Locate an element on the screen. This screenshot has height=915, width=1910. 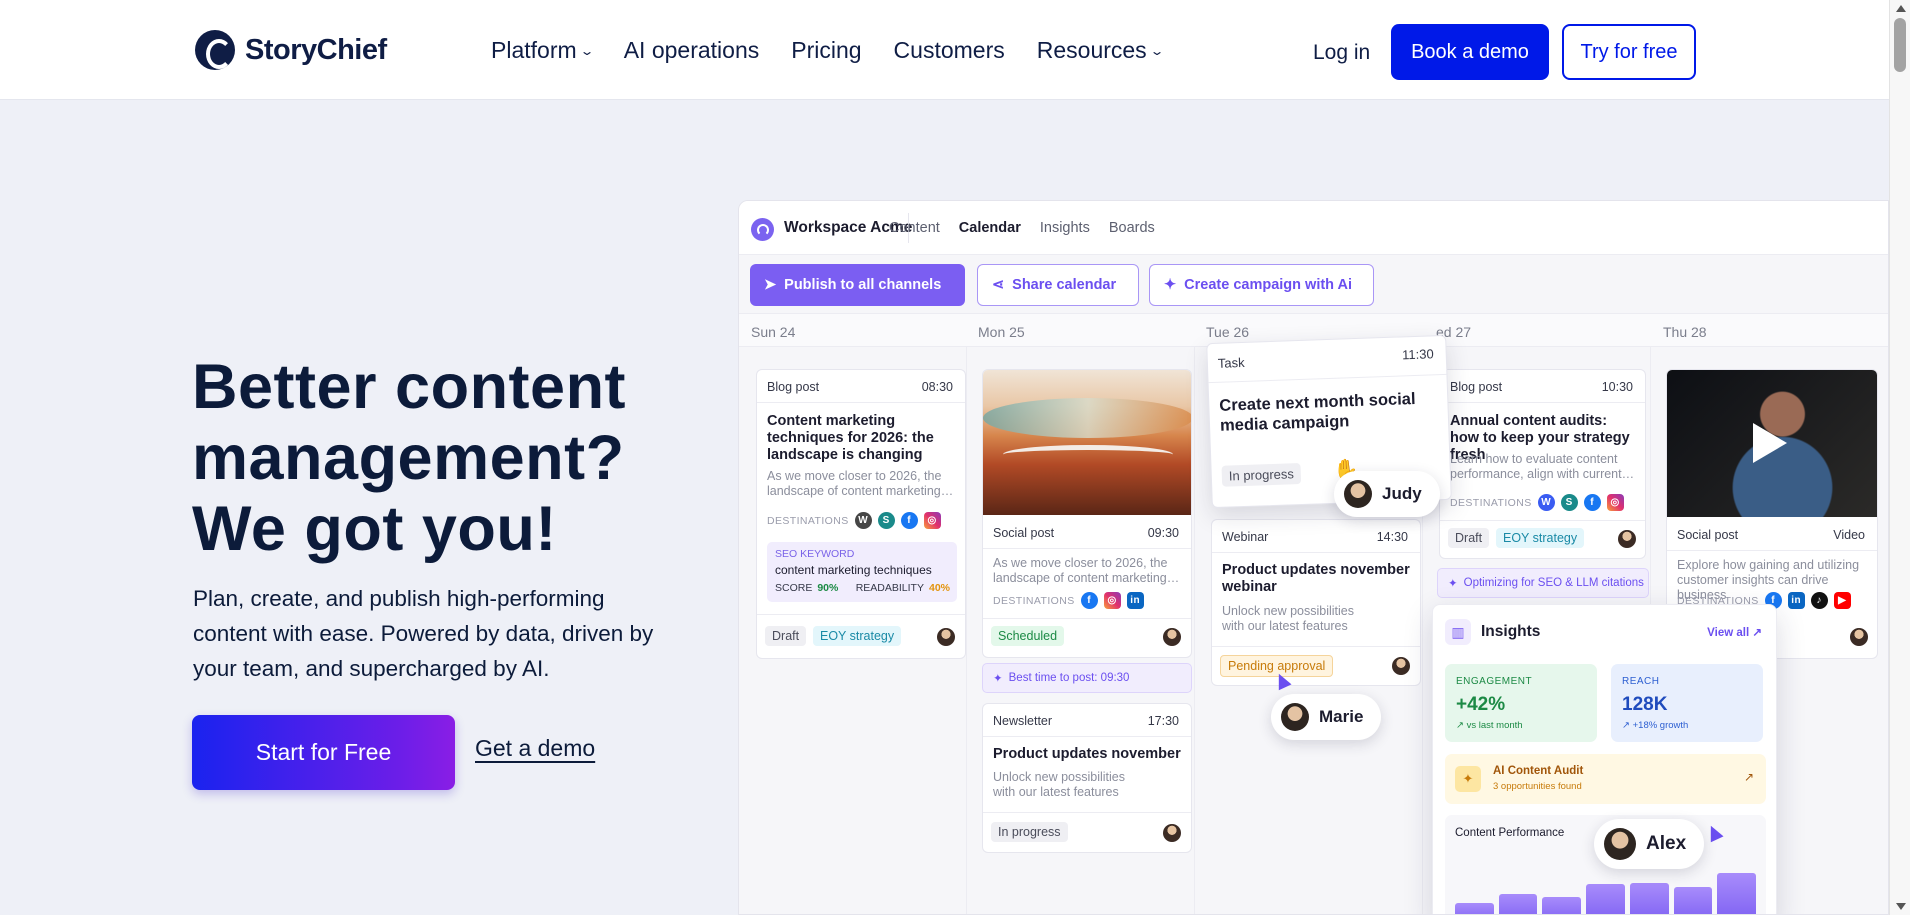
share-calendar-button: ⋖ Share calendar is located at coordinates (1058, 285).